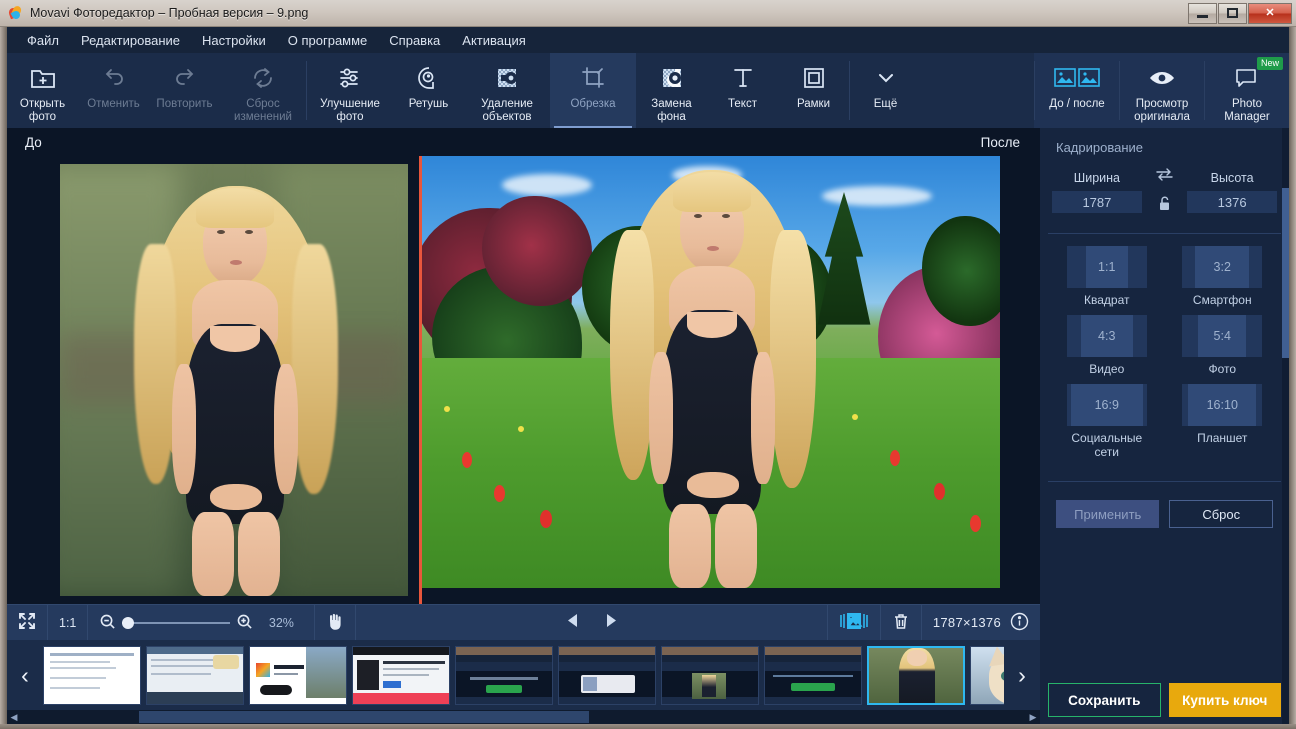 This screenshot has height=729, width=1296. What do you see at coordinates (1077, 90) in the screenshot?
I see `toolbar-before-after: До / после` at bounding box center [1077, 90].